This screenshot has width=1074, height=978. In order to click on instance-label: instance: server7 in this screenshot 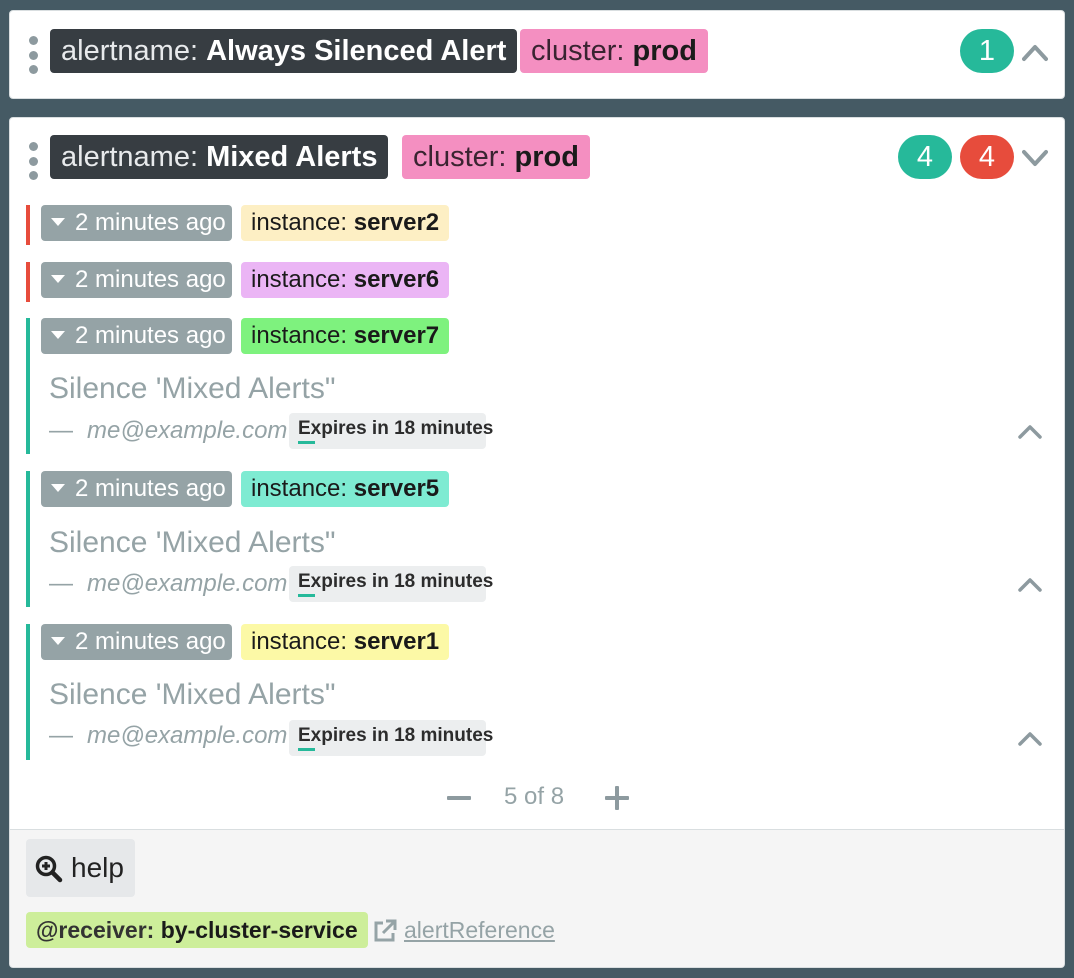, I will do `click(345, 336)`.